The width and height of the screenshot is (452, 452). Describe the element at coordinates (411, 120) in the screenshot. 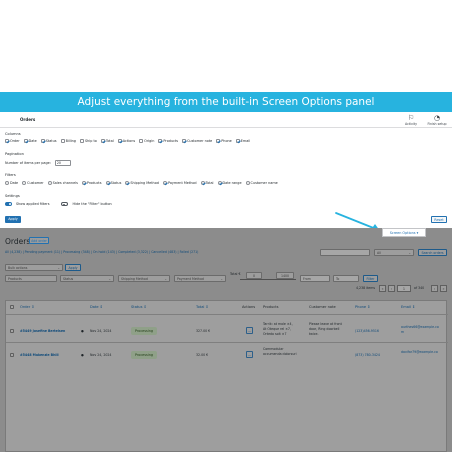

I see `activity-button: ⚐ Activity` at that location.